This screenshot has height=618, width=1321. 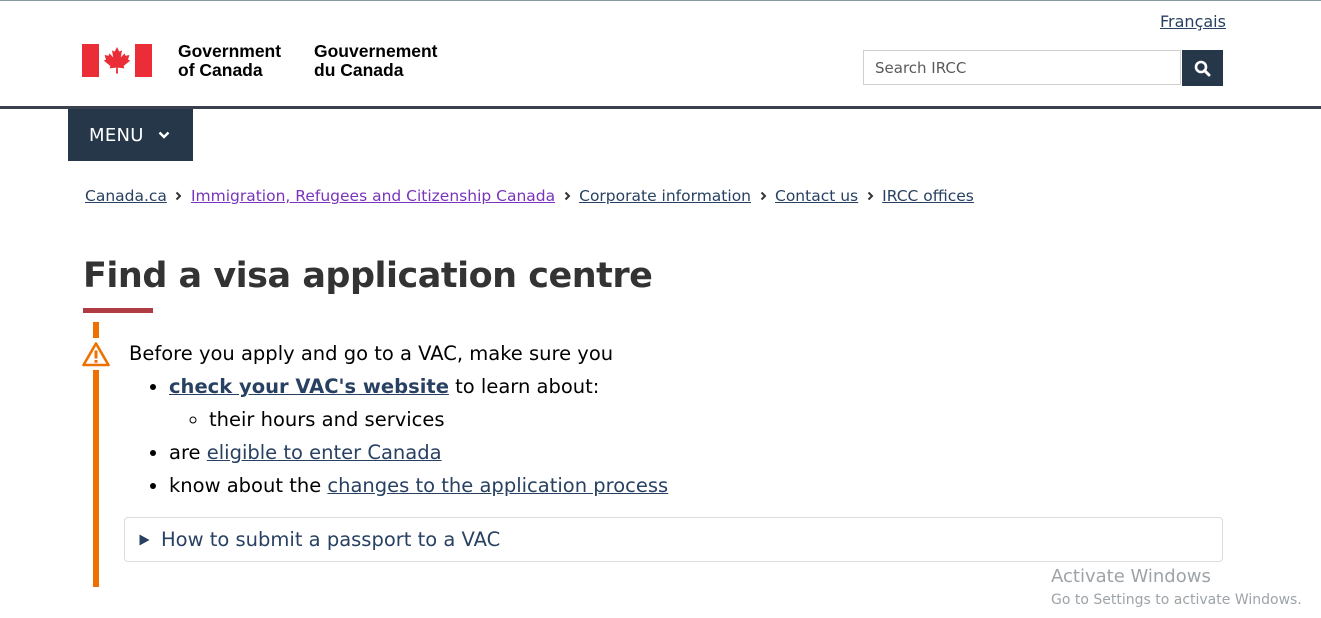 What do you see at coordinates (118, 310) in the screenshot?
I see `title-underline` at bounding box center [118, 310].